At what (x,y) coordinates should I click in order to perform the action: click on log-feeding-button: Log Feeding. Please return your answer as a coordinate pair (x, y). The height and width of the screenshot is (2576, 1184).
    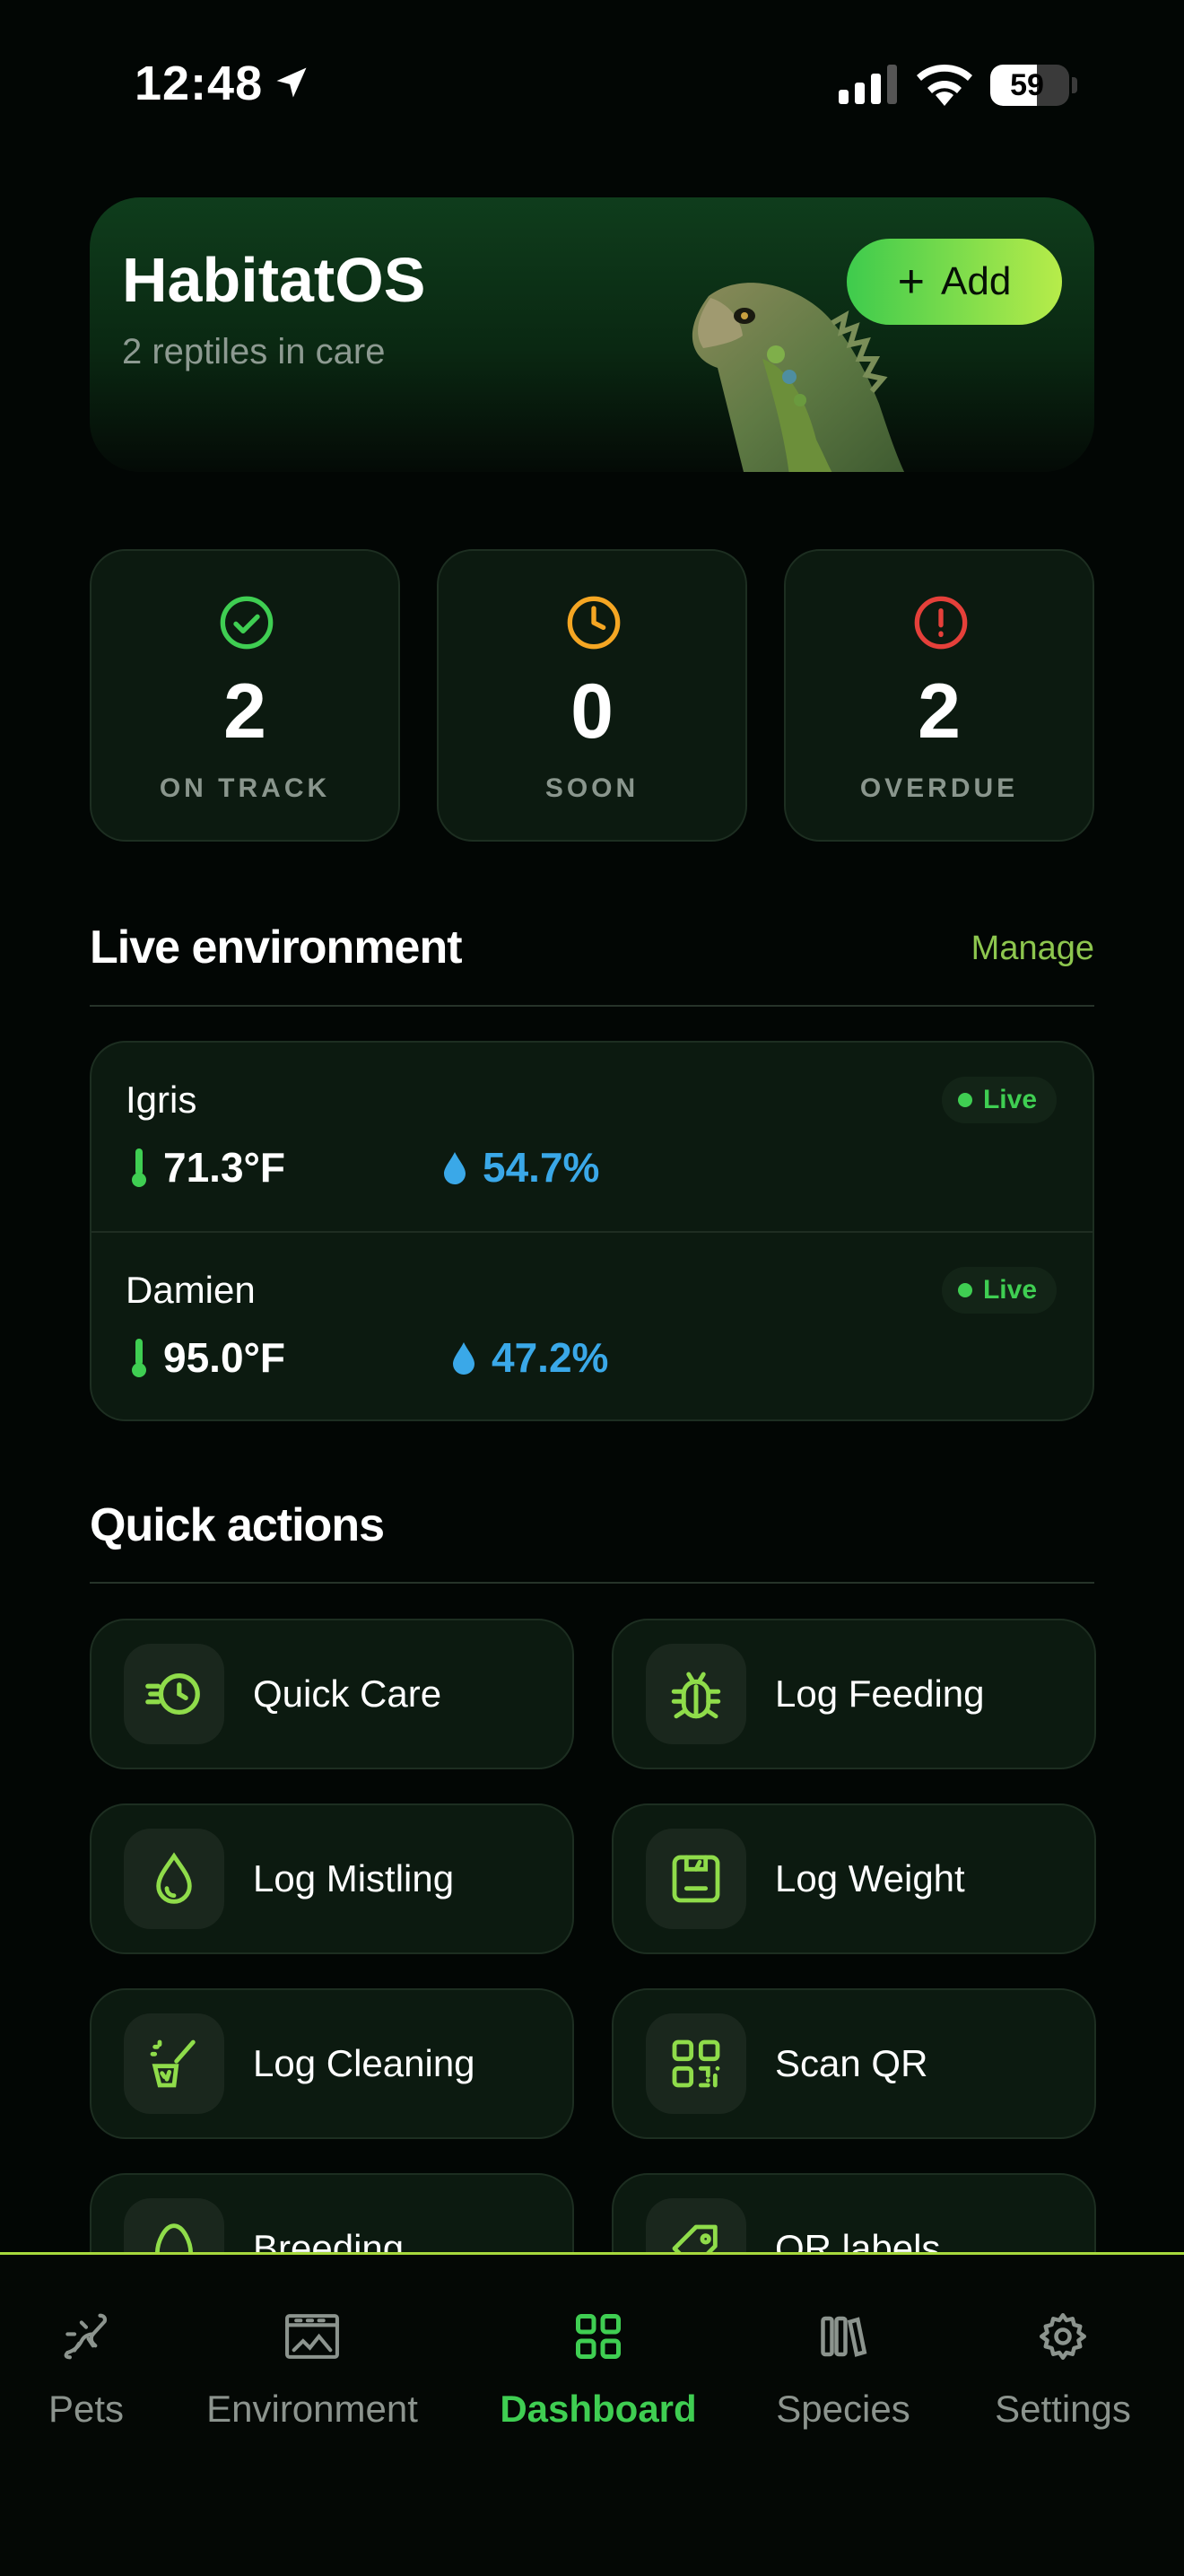
    Looking at the image, I should click on (854, 1694).